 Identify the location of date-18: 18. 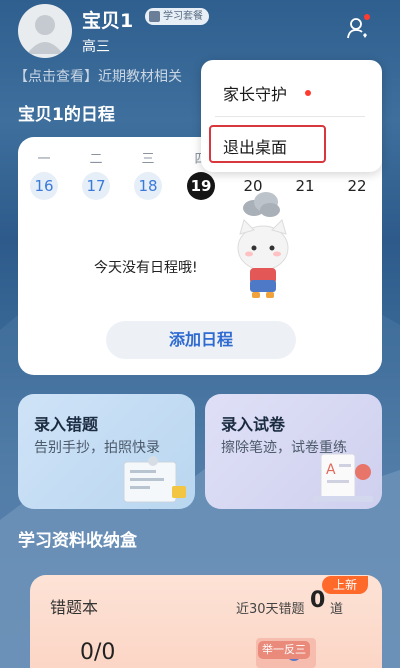
(148, 186).